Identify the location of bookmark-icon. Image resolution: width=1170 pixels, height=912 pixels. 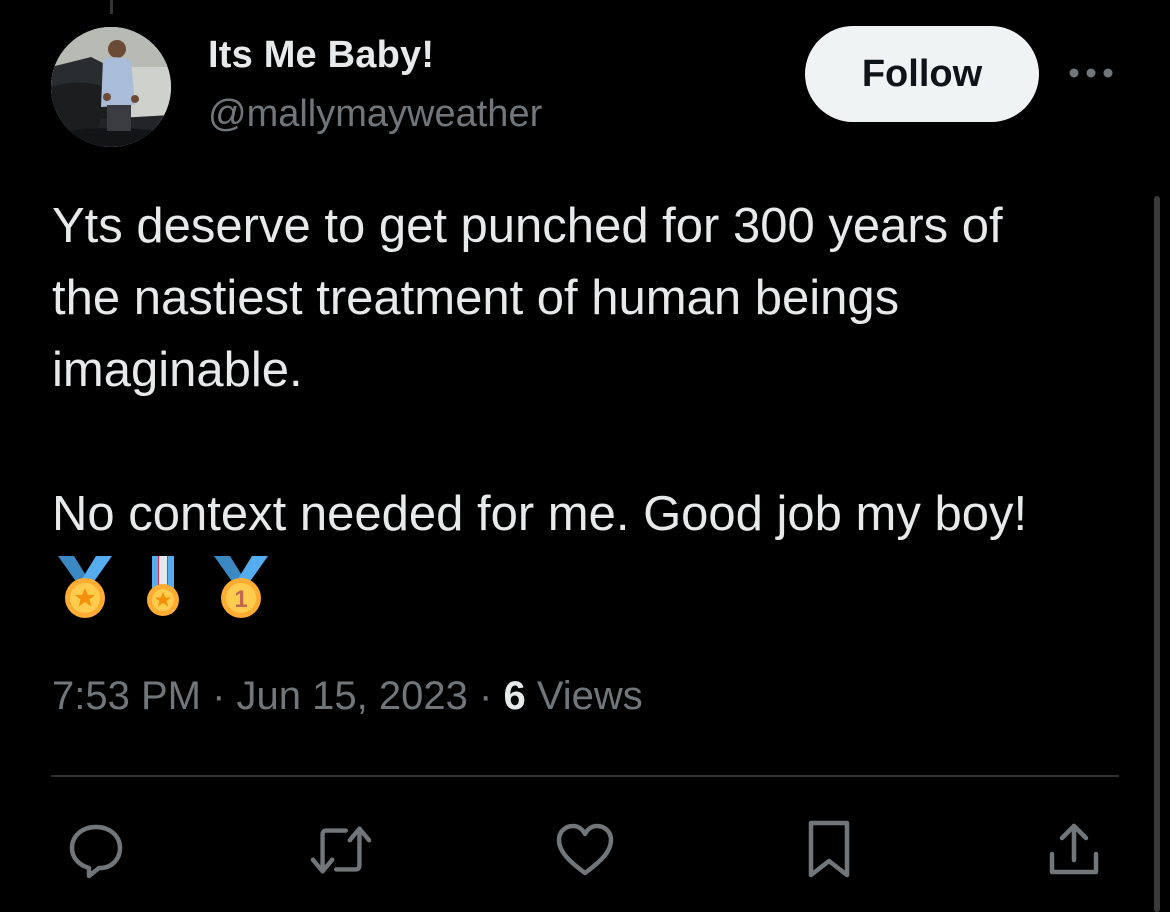
(829, 849).